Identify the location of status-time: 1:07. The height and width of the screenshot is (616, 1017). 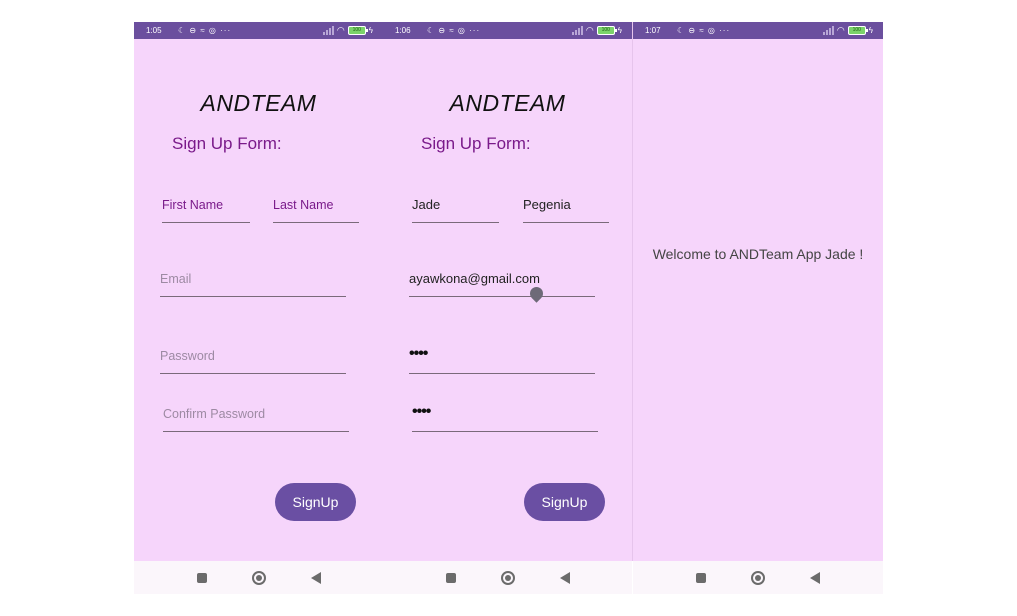
(653, 30).